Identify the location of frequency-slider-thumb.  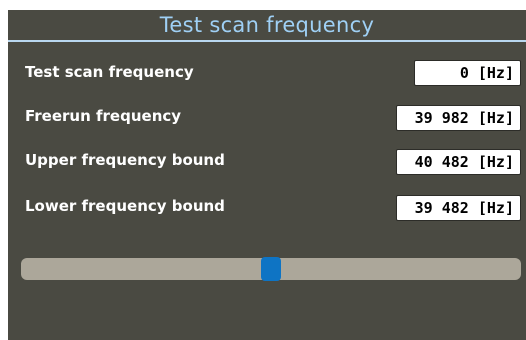
(271, 269).